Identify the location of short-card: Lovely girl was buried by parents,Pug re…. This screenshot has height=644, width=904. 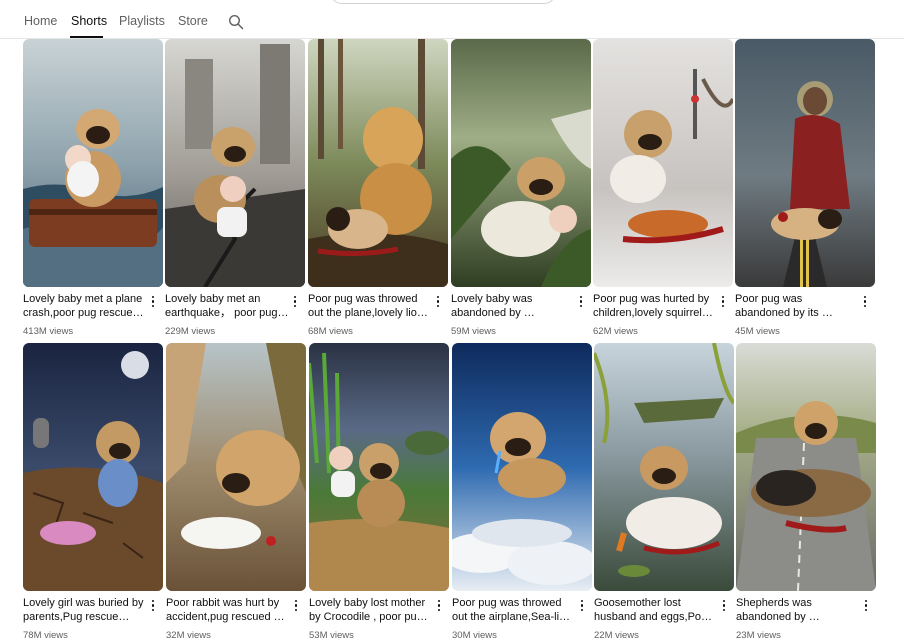
(93, 492).